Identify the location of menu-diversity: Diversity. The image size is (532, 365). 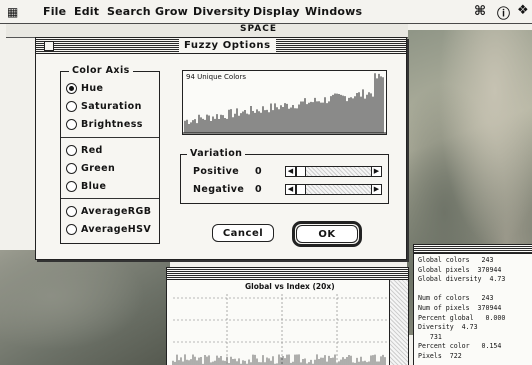
(222, 11).